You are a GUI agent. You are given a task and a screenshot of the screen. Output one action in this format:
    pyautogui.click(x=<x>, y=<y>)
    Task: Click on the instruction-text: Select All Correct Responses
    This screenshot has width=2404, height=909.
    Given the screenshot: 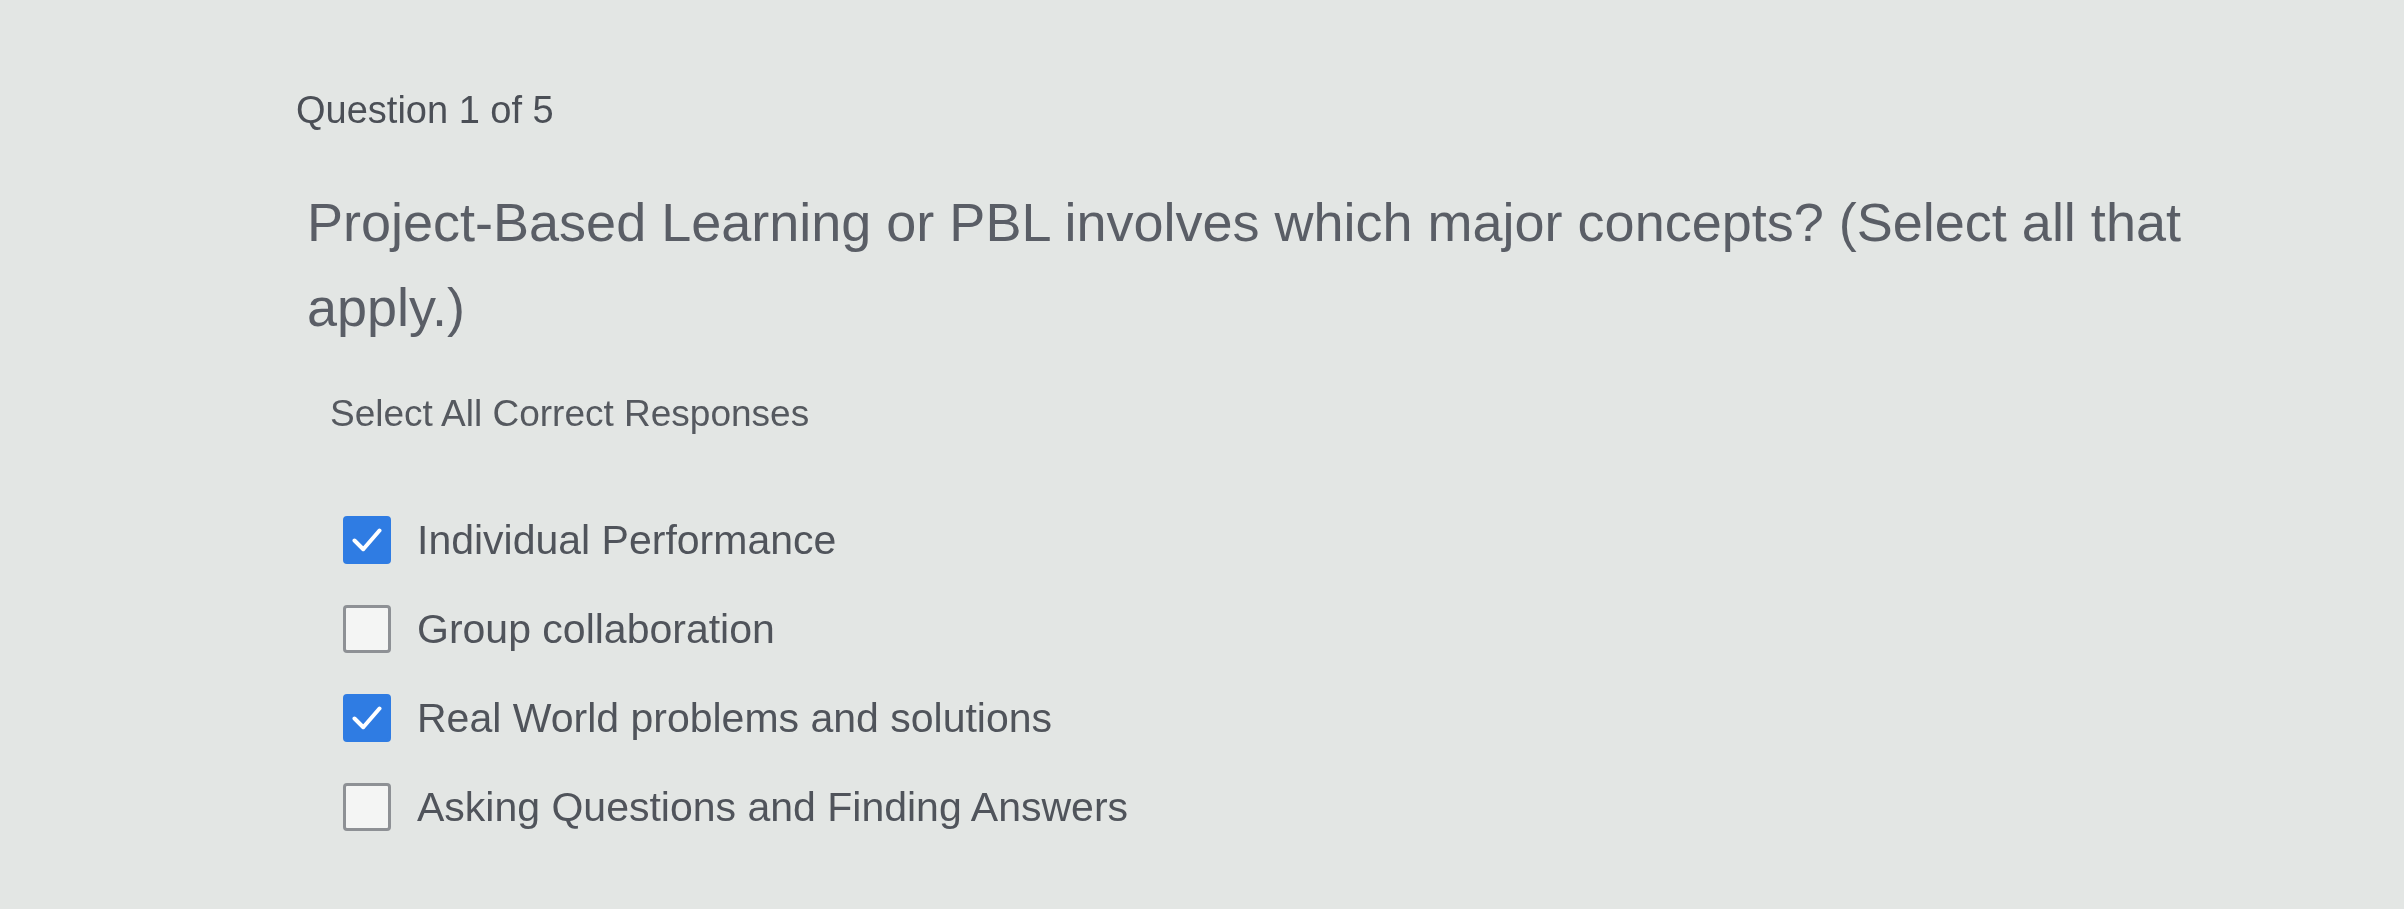 What is the action you would take?
    pyautogui.click(x=570, y=414)
    